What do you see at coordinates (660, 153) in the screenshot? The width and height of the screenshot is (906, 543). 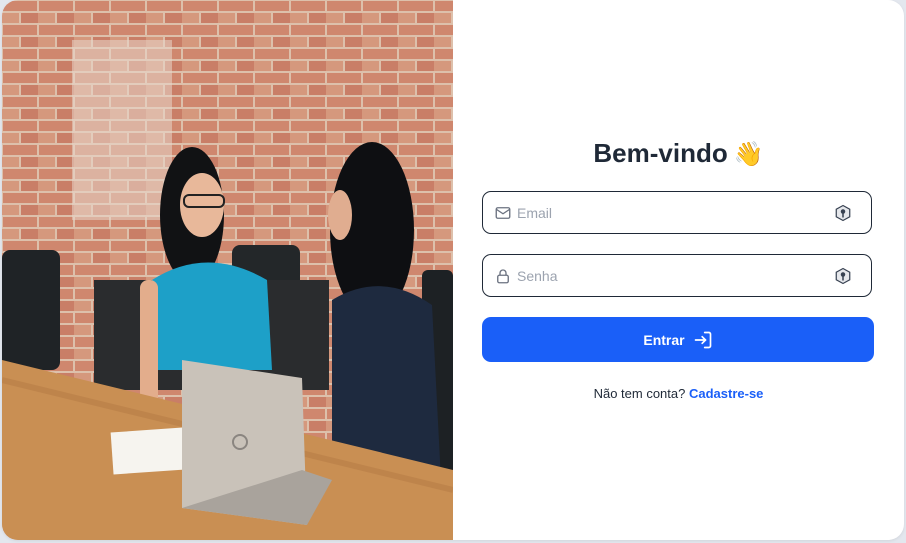 I see `welcome-title-text: Bem-vindo` at bounding box center [660, 153].